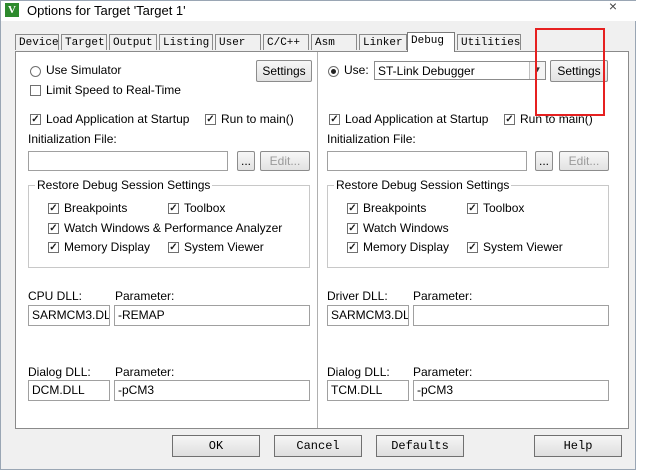 The image size is (651, 475). I want to click on run-to-main-label: Run to main(), so click(257, 119).